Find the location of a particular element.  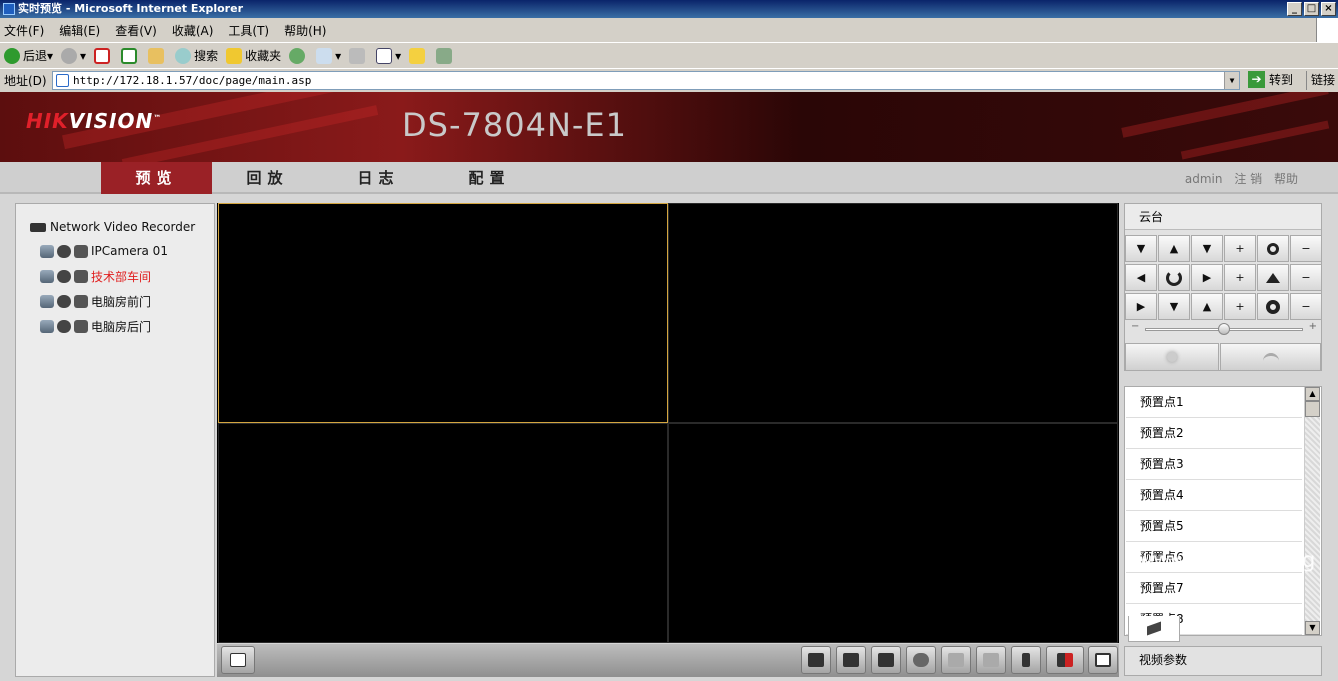

audio-button is located at coordinates (1065, 660).